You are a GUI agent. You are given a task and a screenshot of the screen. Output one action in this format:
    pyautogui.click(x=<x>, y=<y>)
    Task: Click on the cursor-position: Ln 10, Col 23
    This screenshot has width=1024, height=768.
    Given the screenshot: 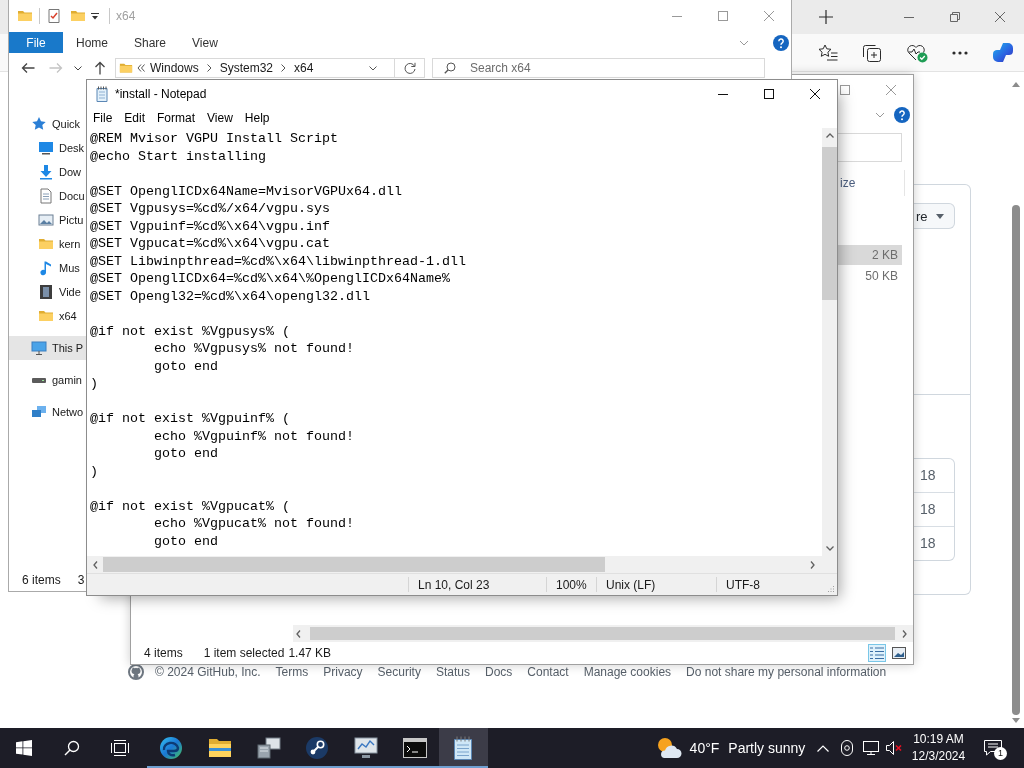 What is the action you would take?
    pyautogui.click(x=454, y=584)
    